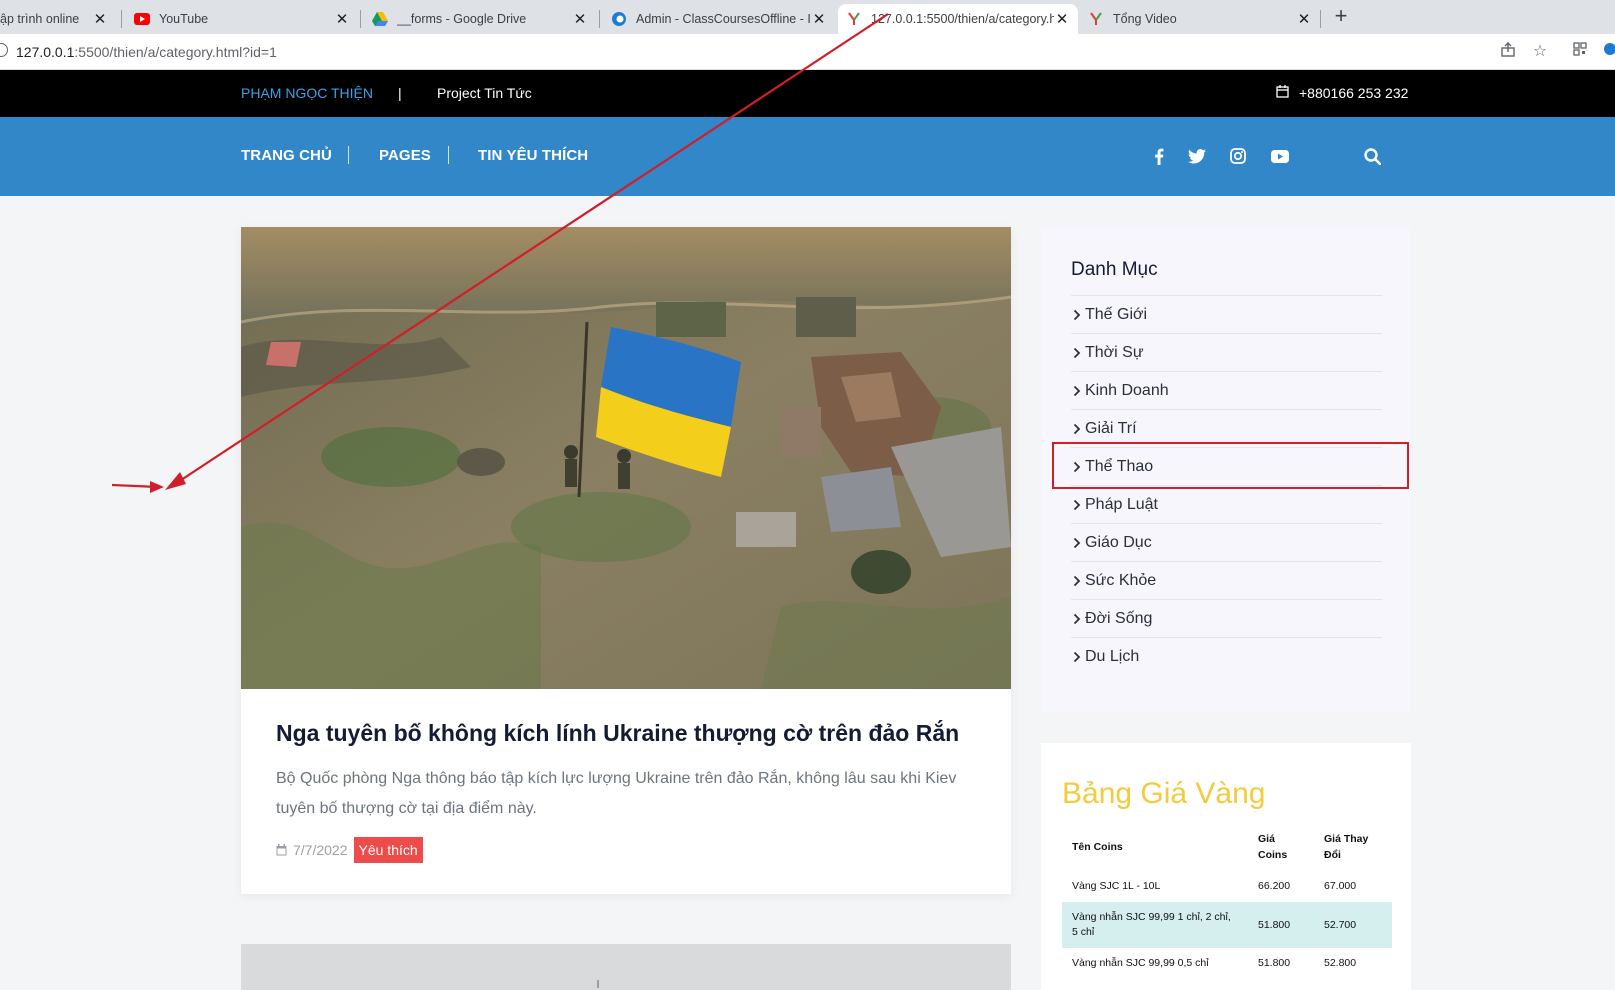 The height and width of the screenshot is (990, 1615). I want to click on browser-tab: YouTube ✕, so click(242, 19).